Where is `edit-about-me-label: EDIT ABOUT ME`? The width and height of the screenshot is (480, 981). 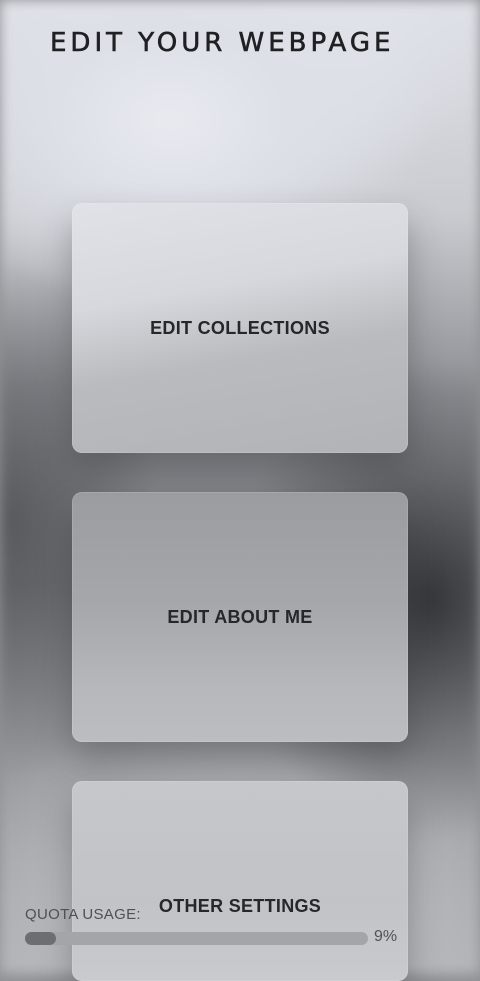
edit-about-me-label: EDIT ABOUT ME is located at coordinates (240, 616).